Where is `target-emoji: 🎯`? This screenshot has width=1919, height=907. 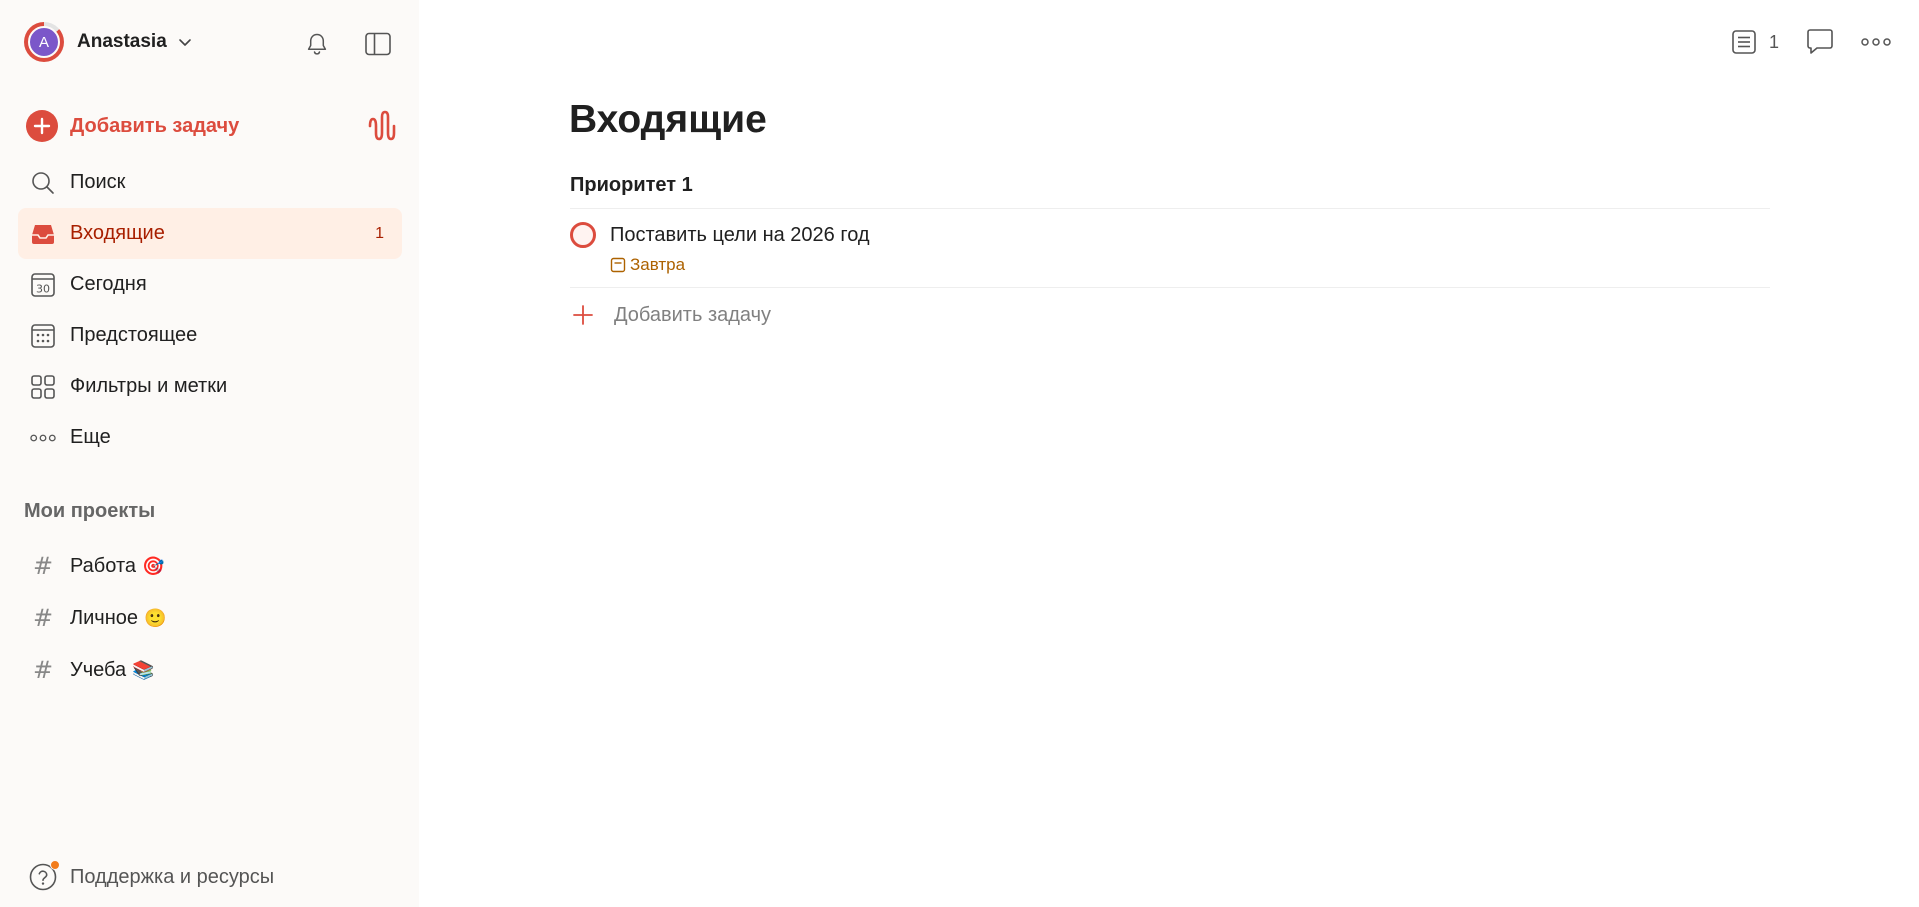 target-emoji: 🎯 is located at coordinates (153, 565).